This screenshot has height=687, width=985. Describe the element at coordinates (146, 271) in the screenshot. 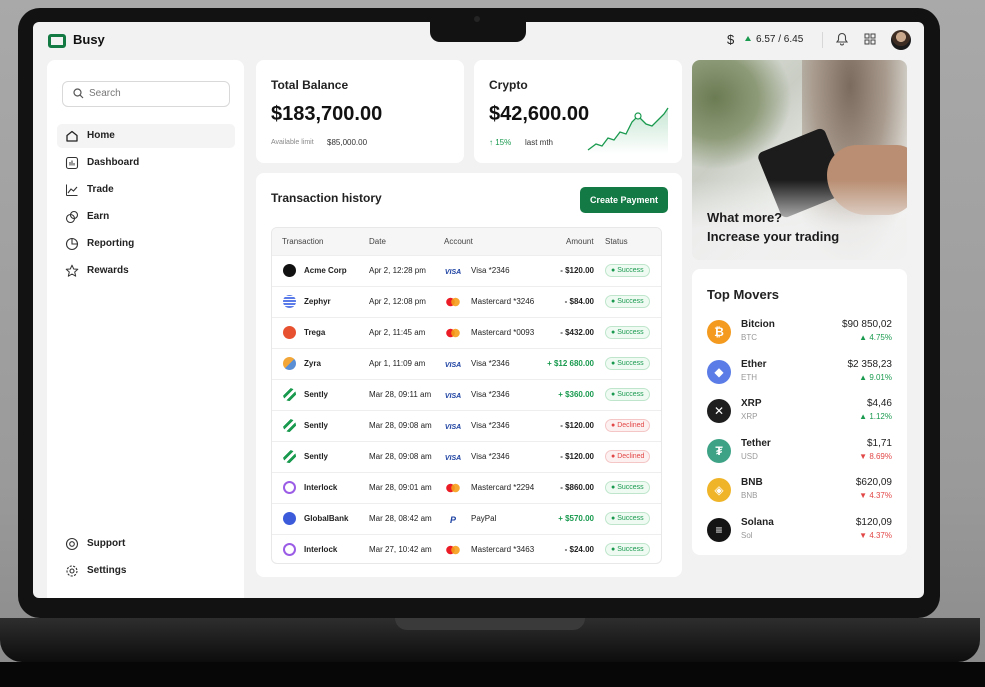

I see `sidebar-item-rewards: Rewards` at that location.